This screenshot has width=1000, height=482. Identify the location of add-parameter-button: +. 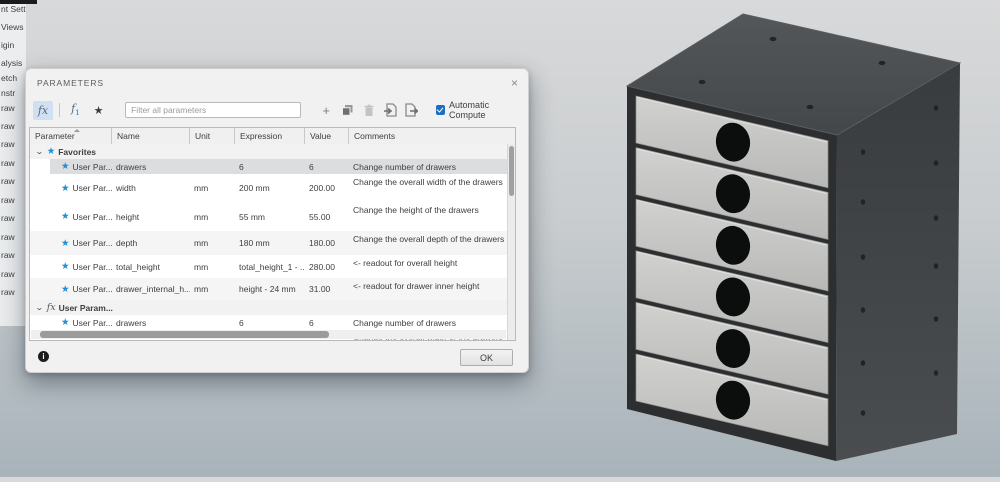
(326, 110).